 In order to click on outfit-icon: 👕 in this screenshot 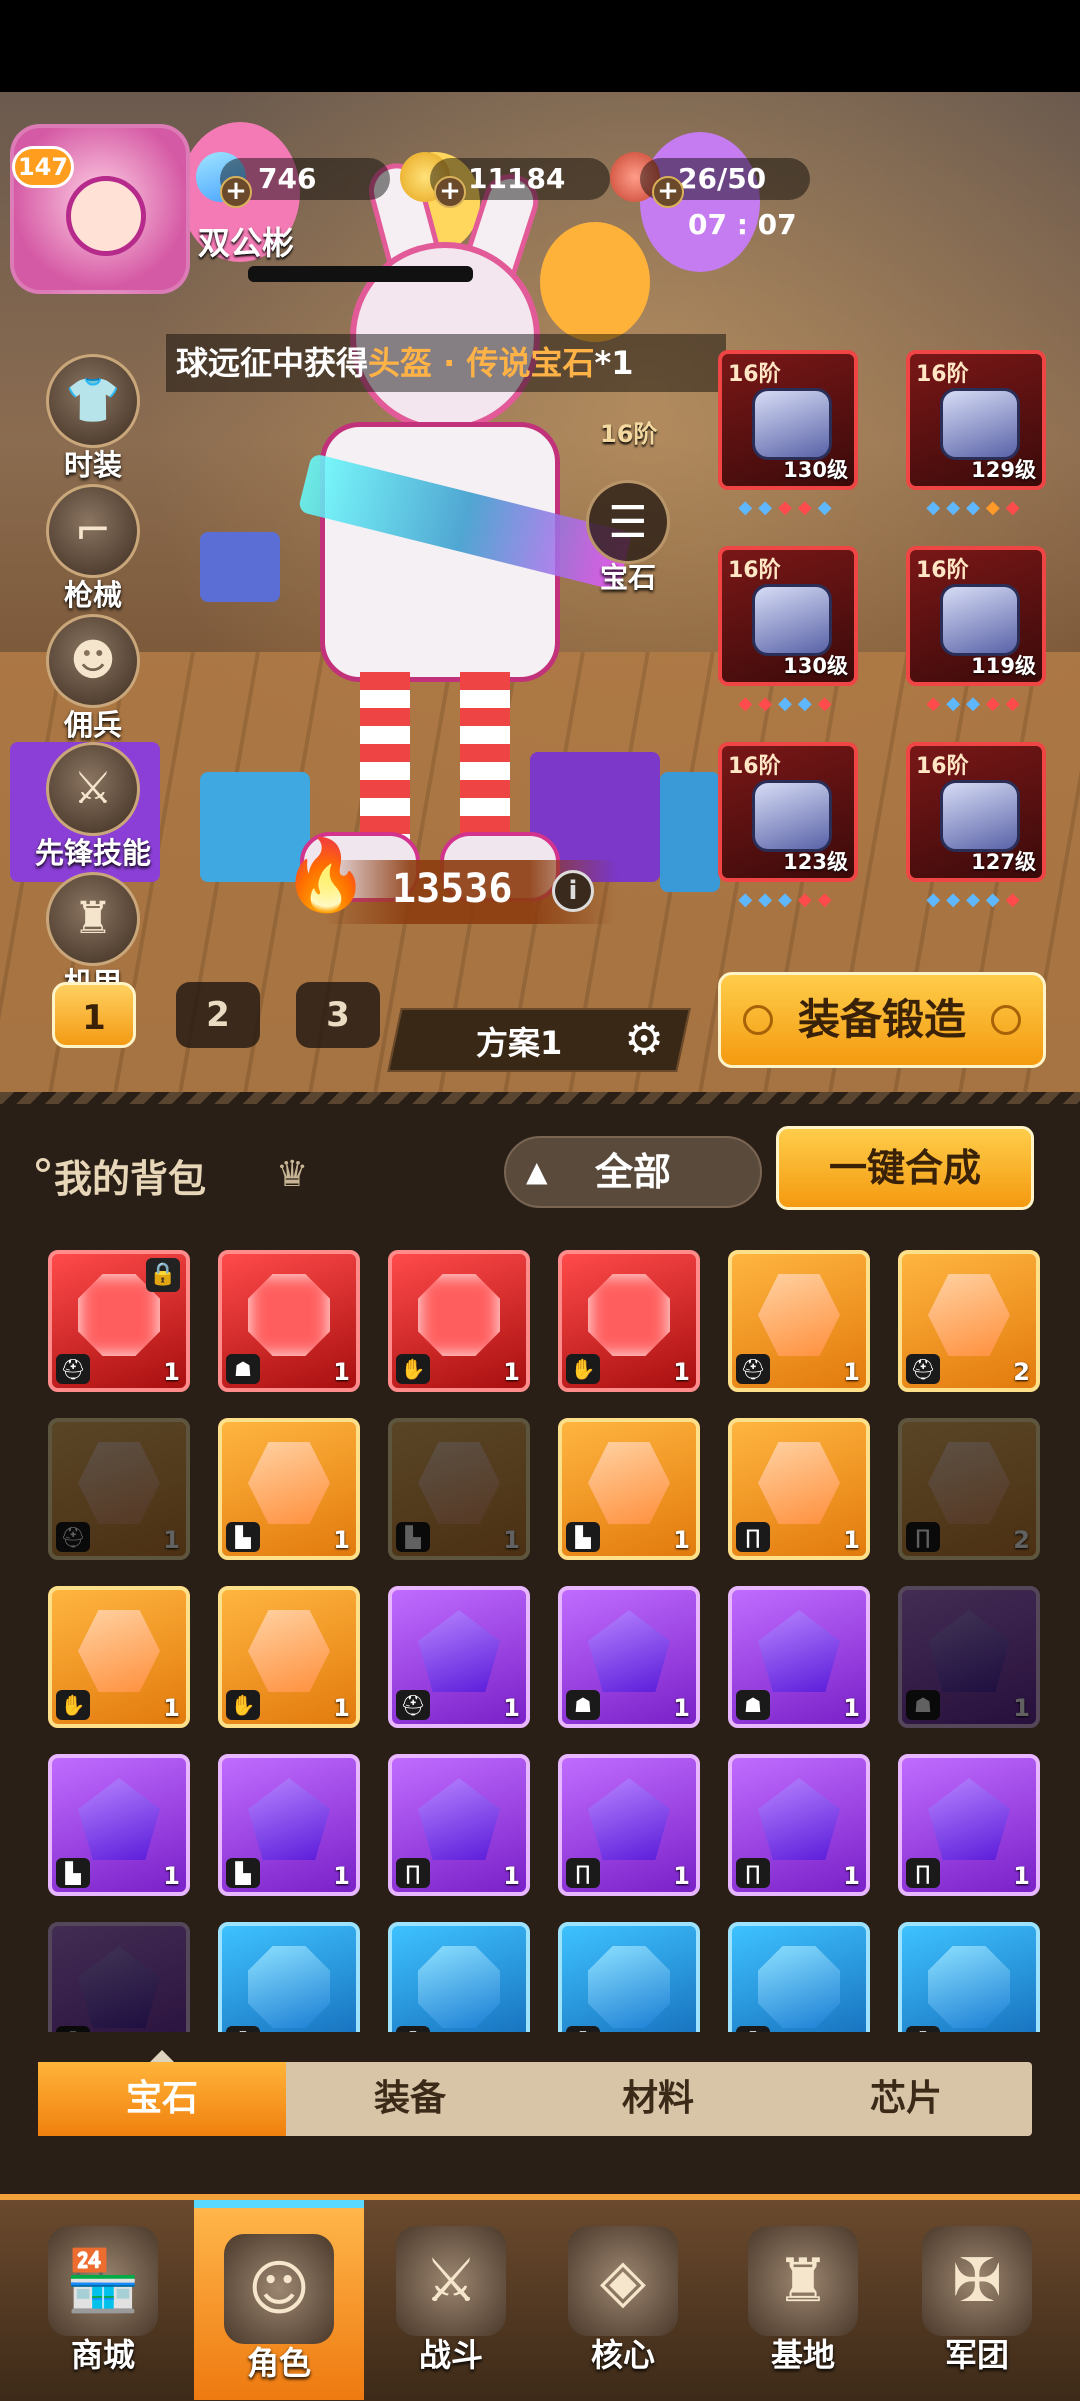, I will do `click(93, 401)`.